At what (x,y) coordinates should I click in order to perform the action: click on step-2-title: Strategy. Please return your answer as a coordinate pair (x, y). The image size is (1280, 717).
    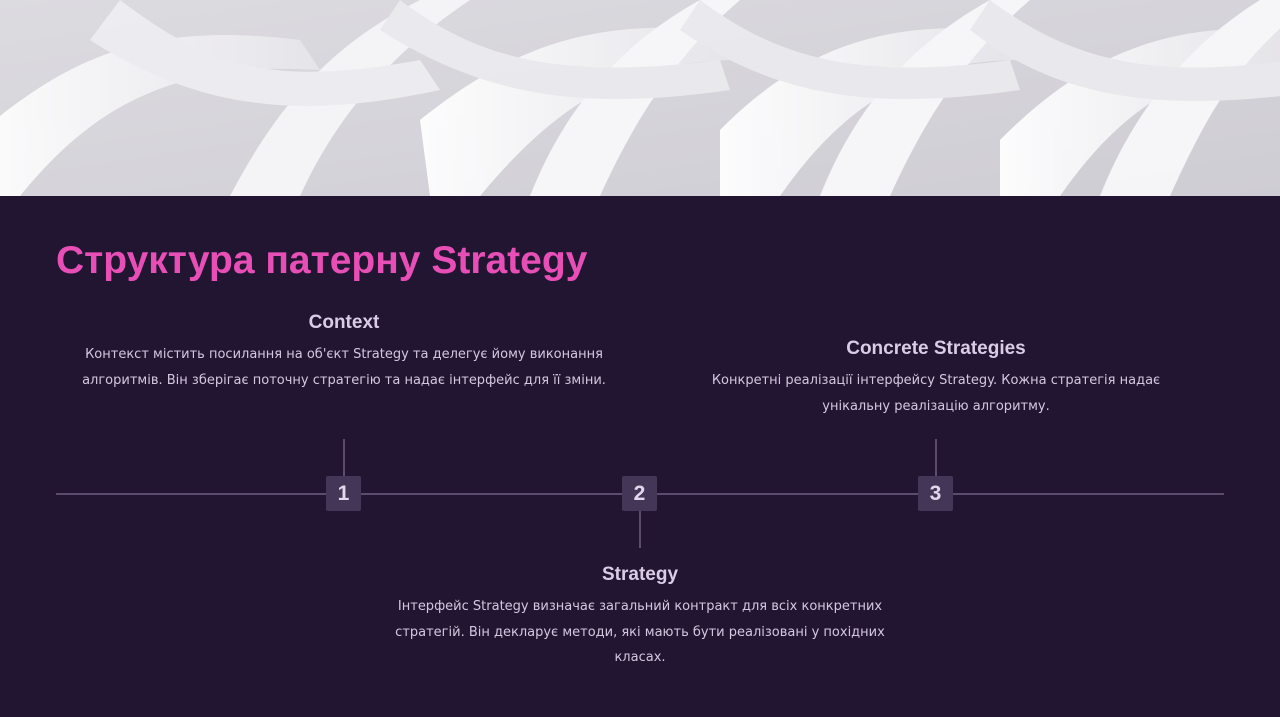
    Looking at the image, I should click on (640, 574).